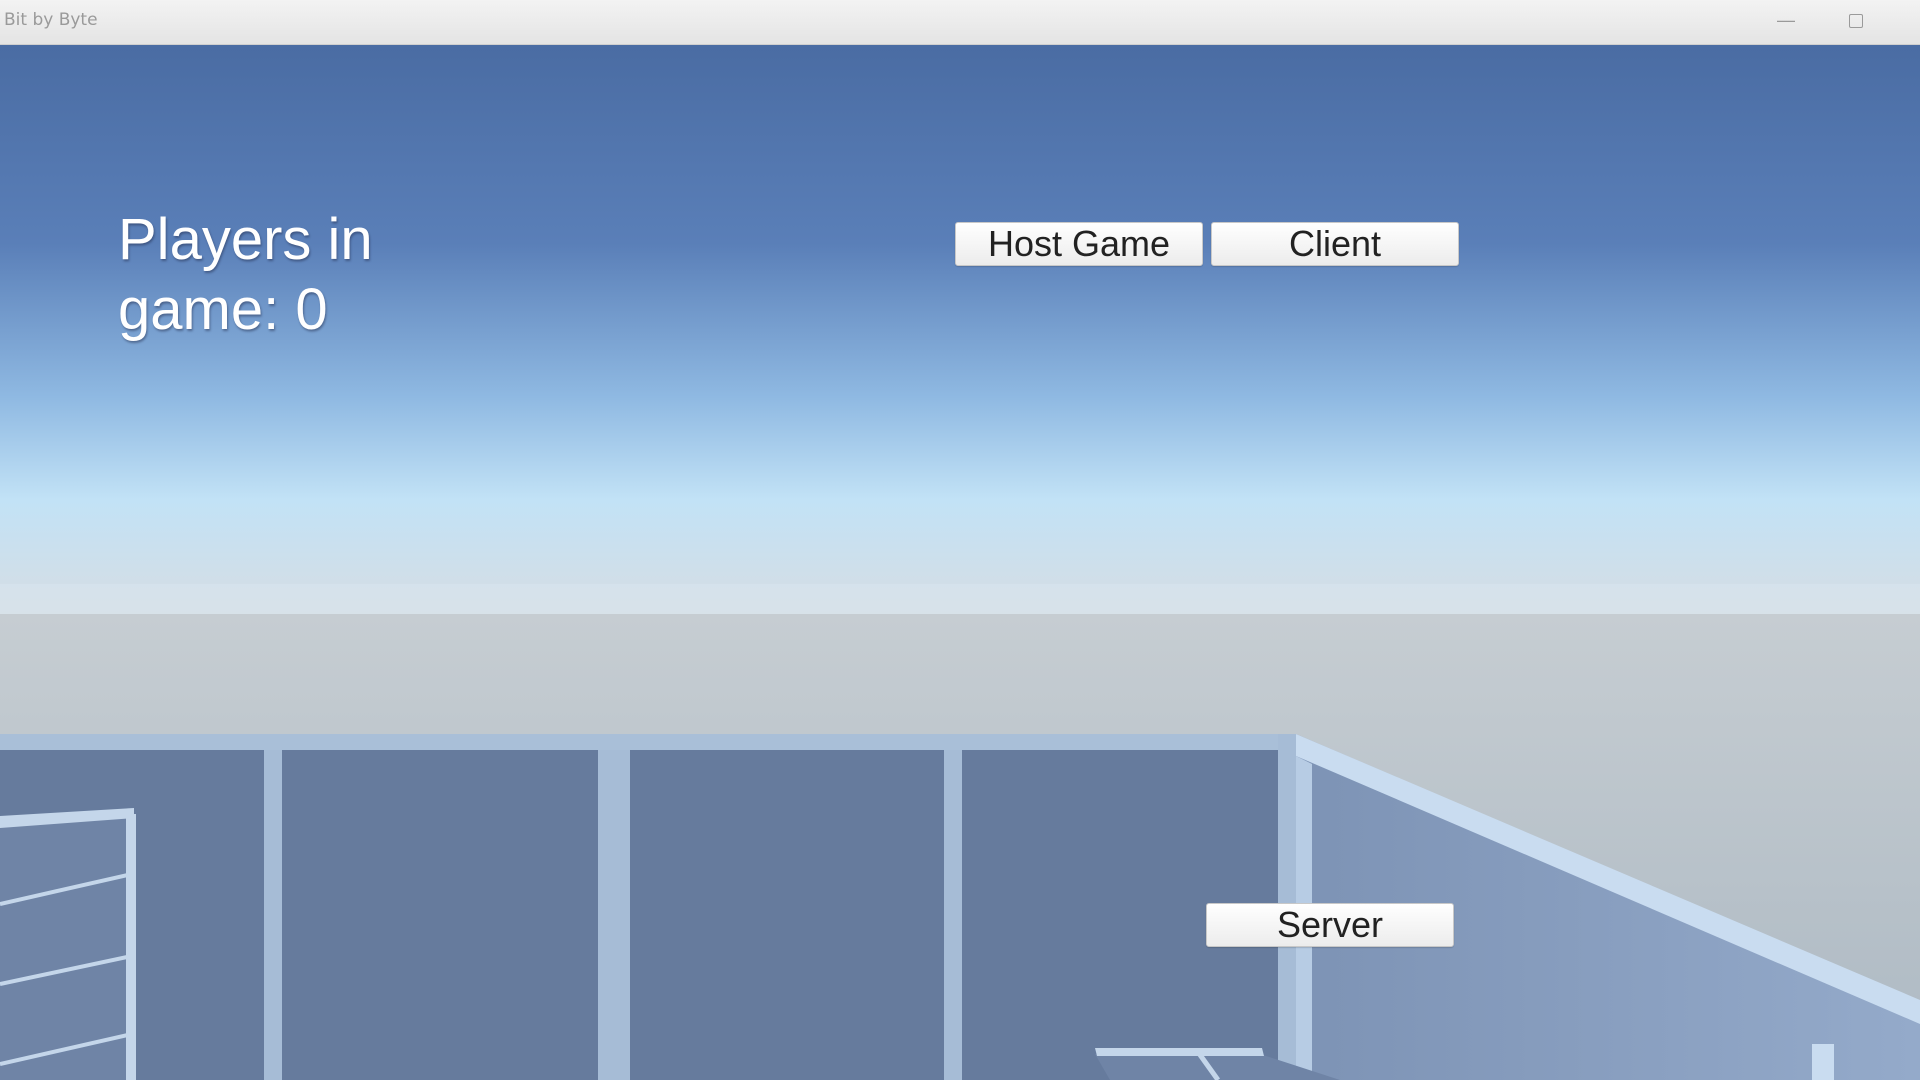 The width and height of the screenshot is (1920, 1080). Describe the element at coordinates (1335, 244) in the screenshot. I see `client-button: Client` at that location.